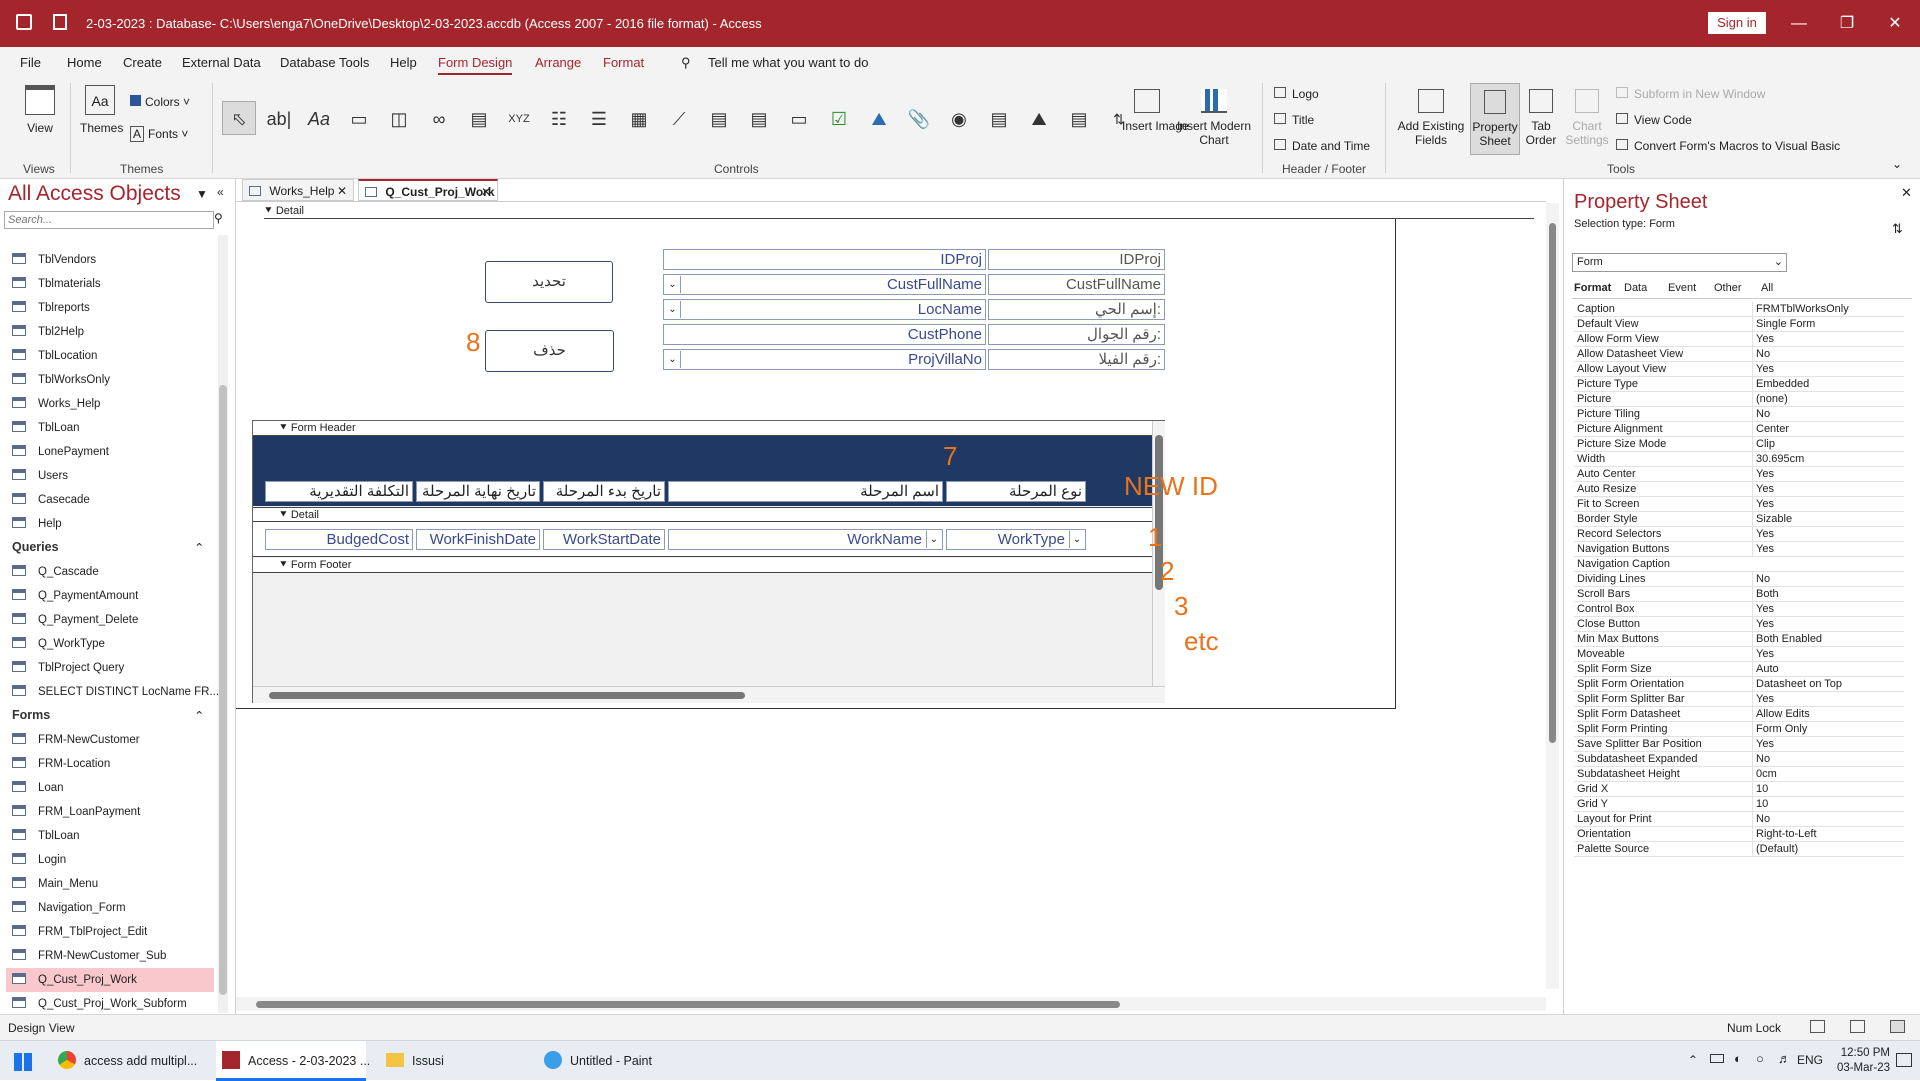  What do you see at coordinates (709, 694) in the screenshot?
I see `subform-hscrollbar` at bounding box center [709, 694].